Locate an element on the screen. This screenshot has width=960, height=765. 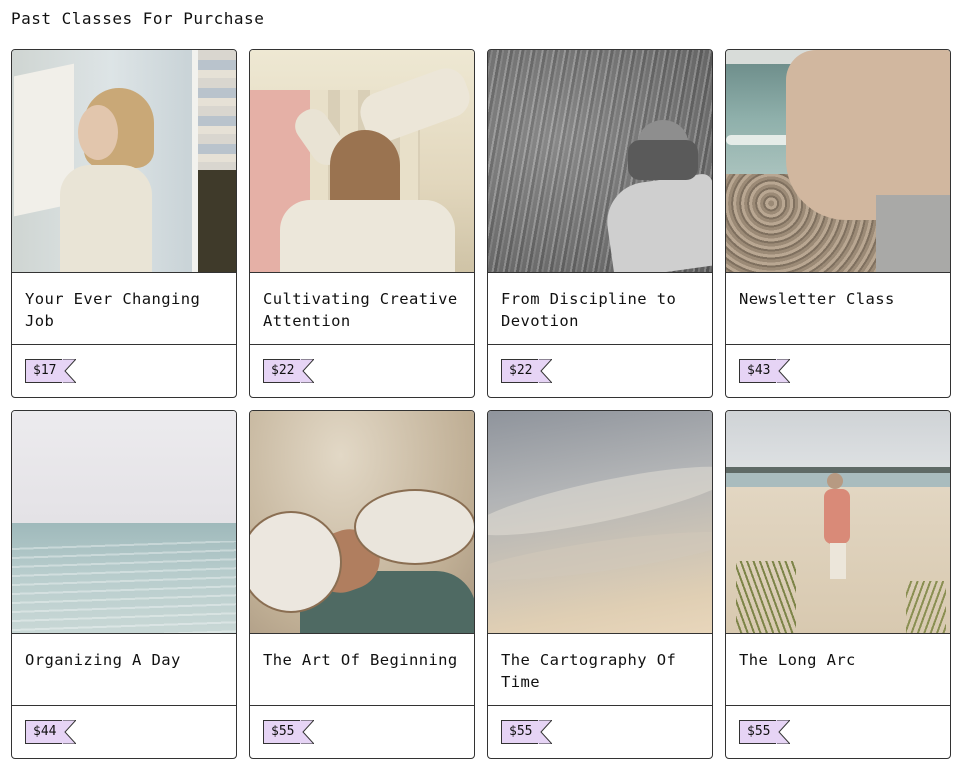
class-card: Newsletter Class $43 is located at coordinates (838, 223).